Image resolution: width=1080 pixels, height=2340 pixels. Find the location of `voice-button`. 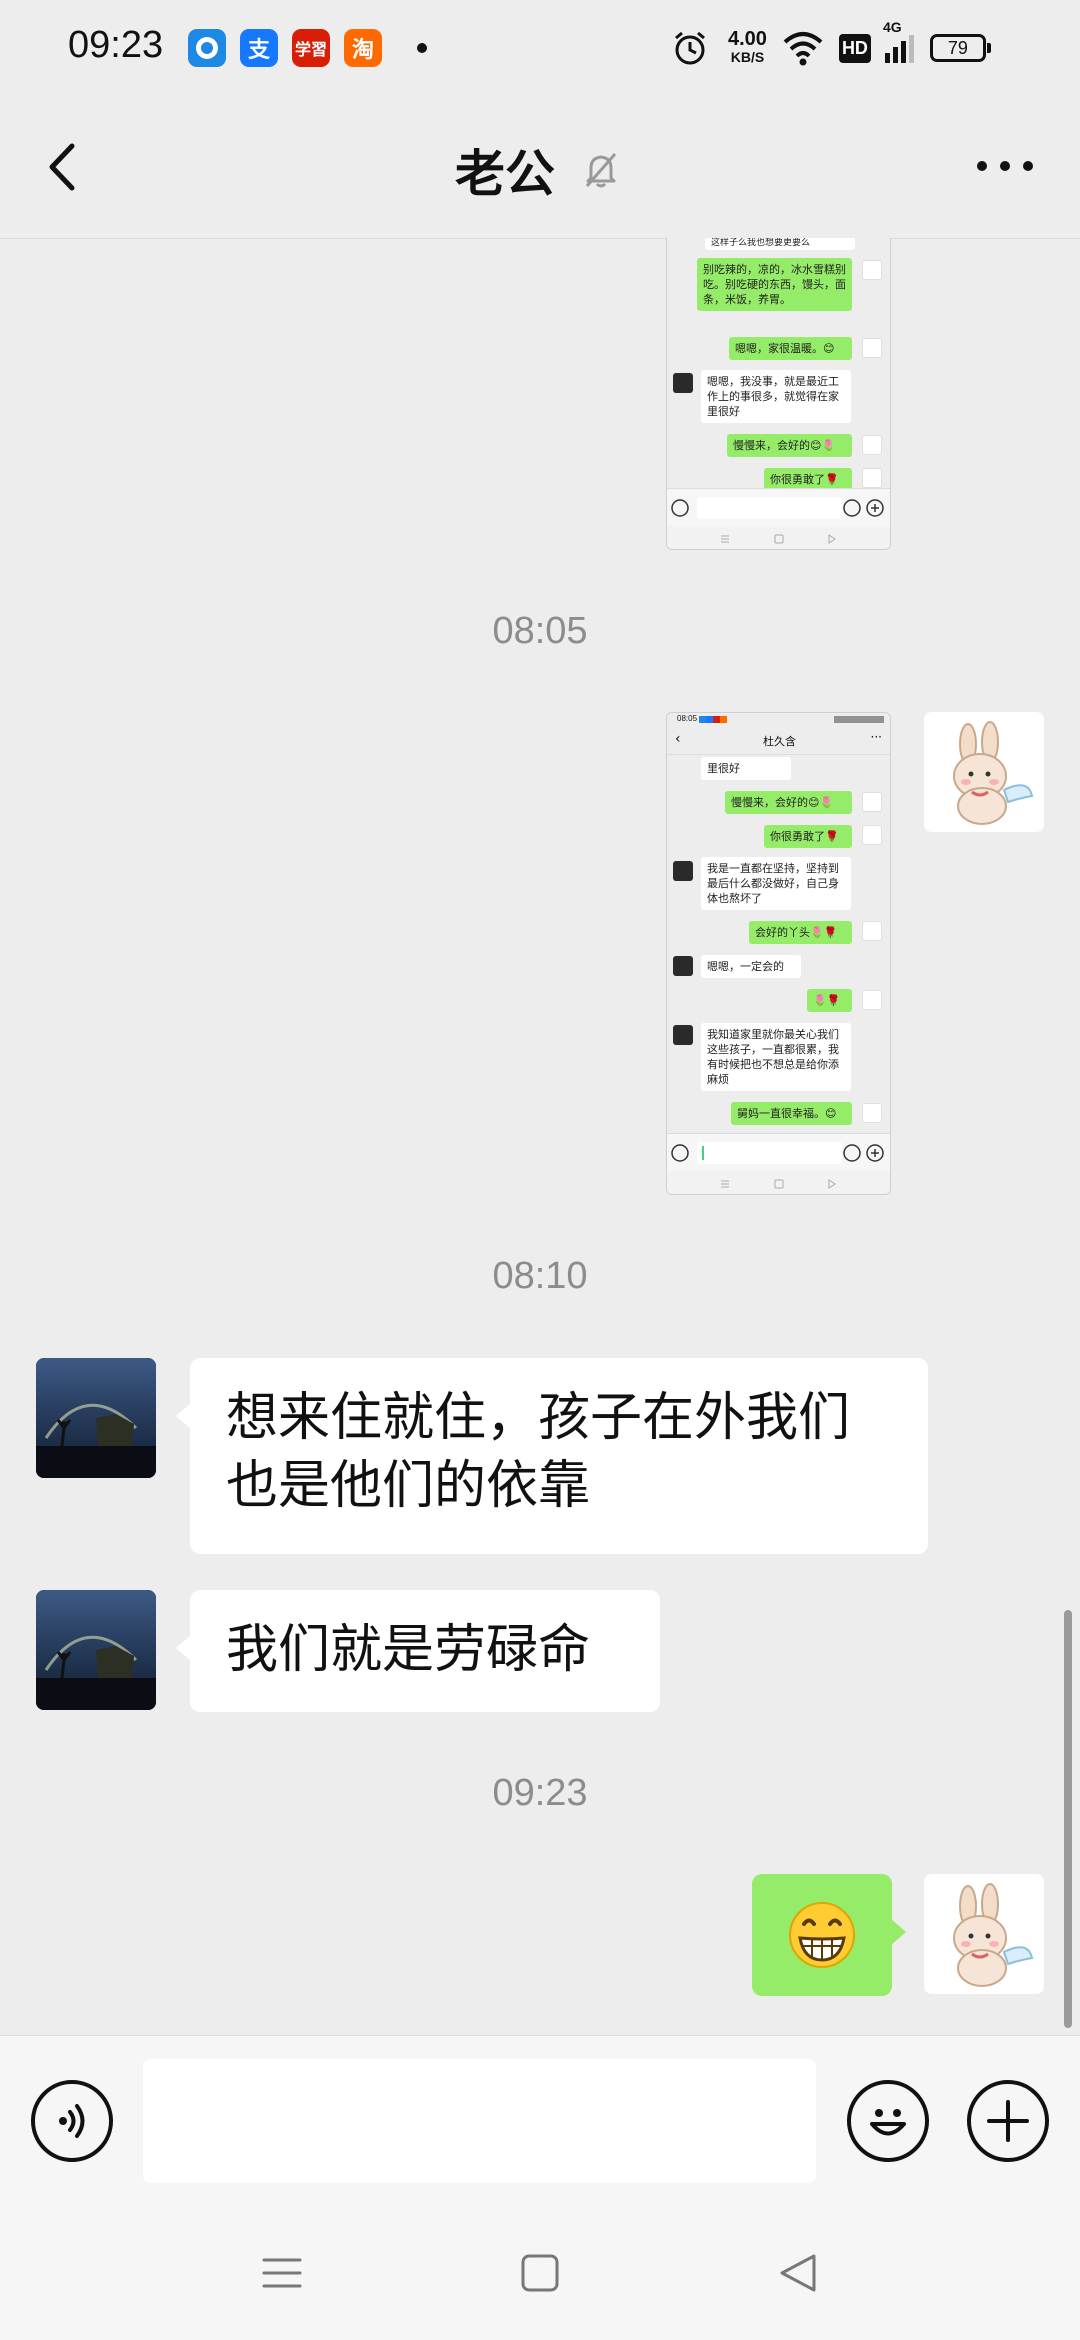

voice-button is located at coordinates (72, 2121).